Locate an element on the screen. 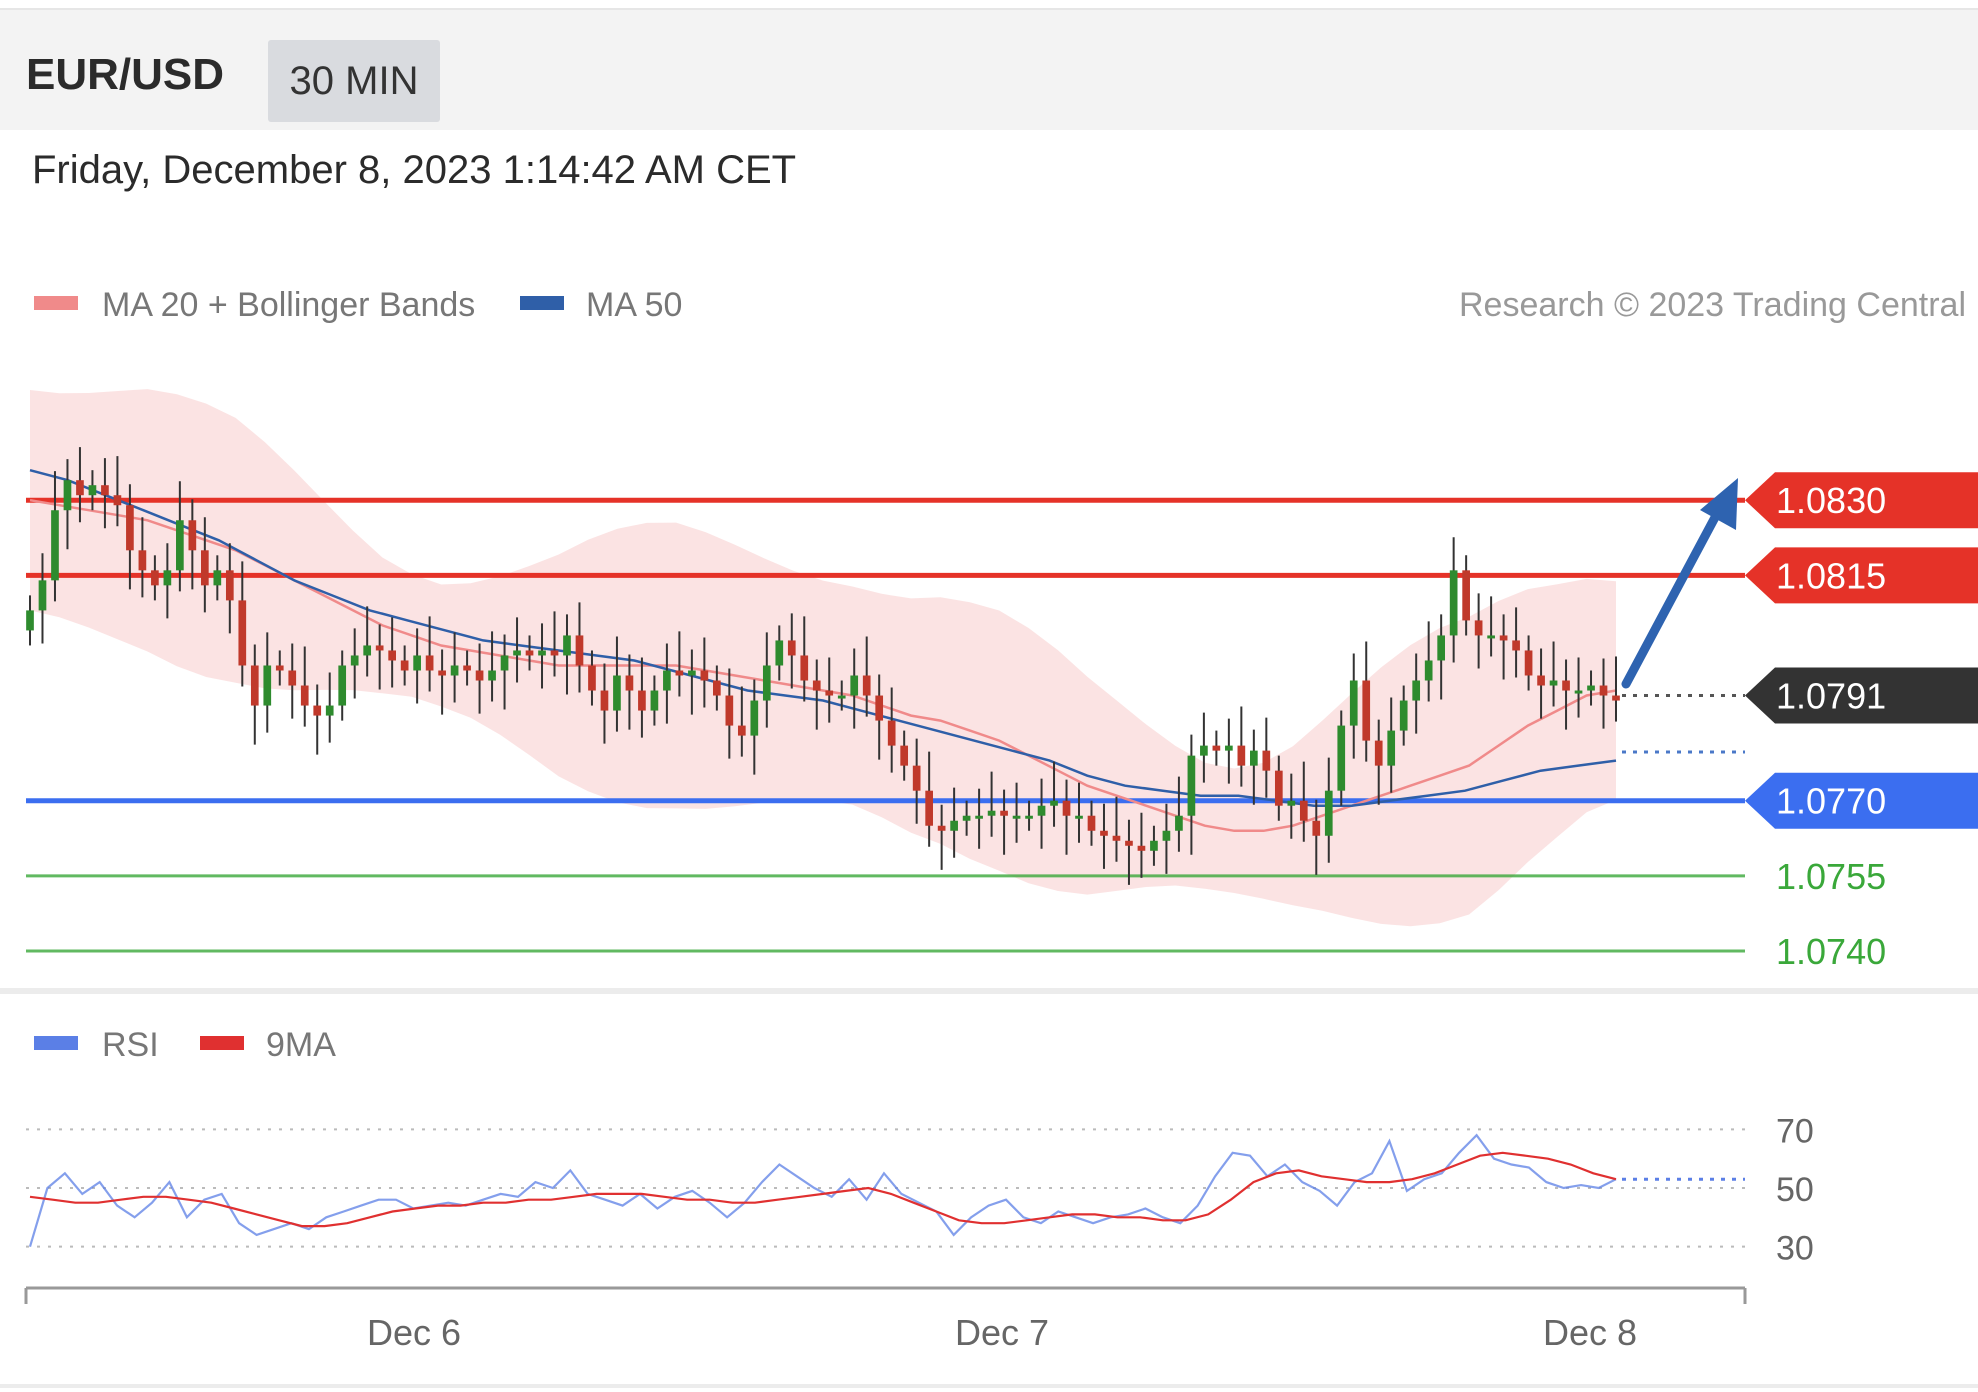 This screenshot has height=1392, width=1978. panel-divider is located at coordinates (989, 991).